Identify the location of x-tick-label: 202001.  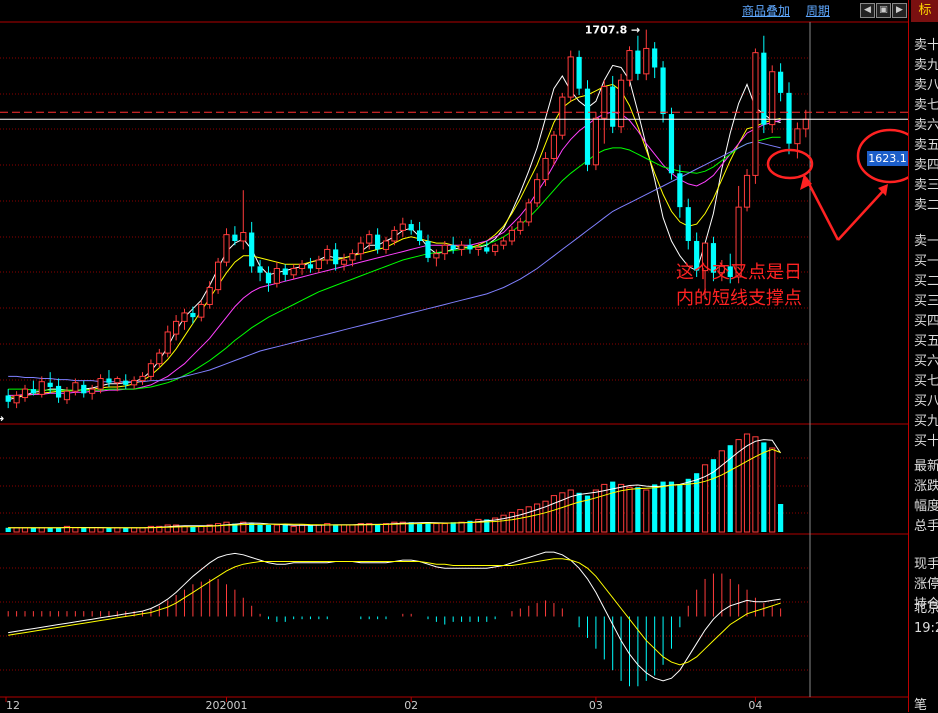
(226, 705).